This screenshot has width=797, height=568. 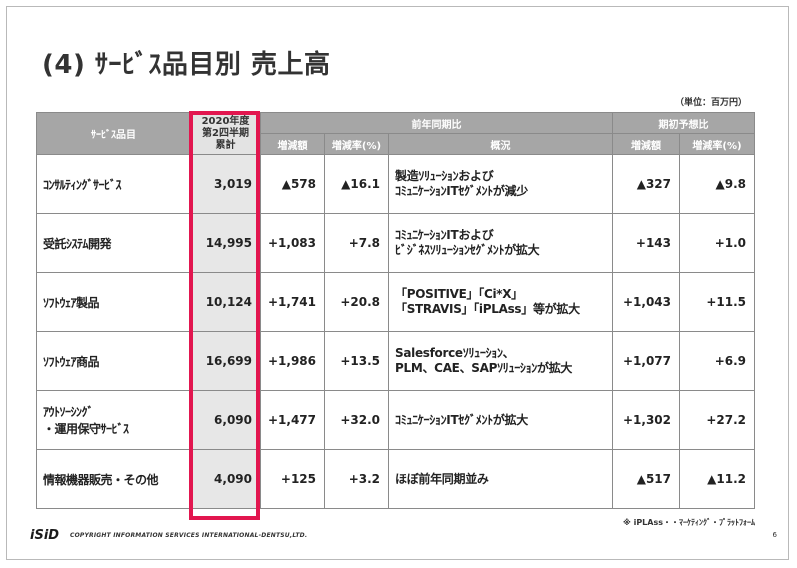 What do you see at coordinates (292, 144) in the screenshot?
I see `header-change: 増減額` at bounding box center [292, 144].